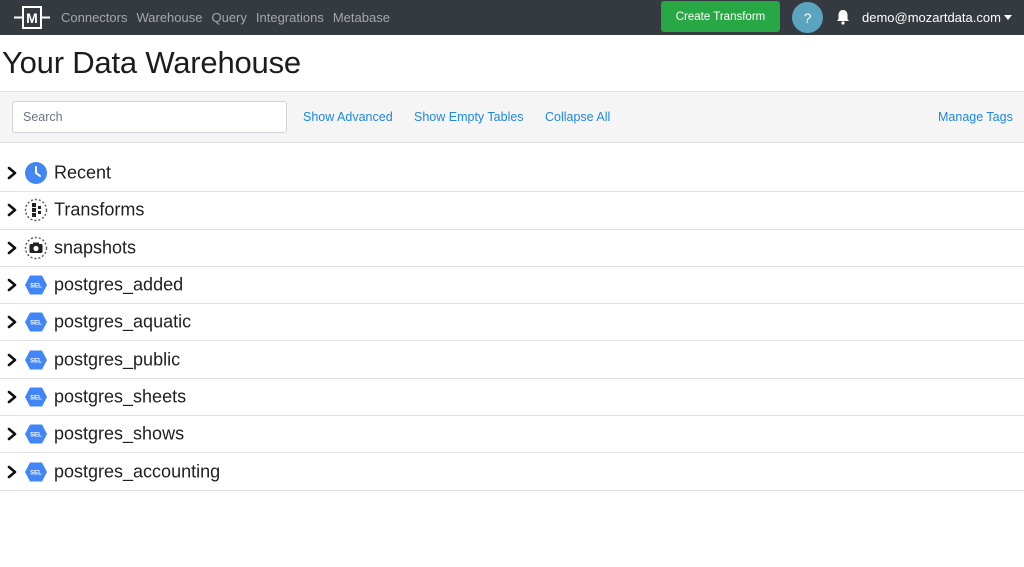 The height and width of the screenshot is (567, 1024). What do you see at coordinates (151, 62) in the screenshot?
I see `page-title: Your Data Warehouse` at bounding box center [151, 62].